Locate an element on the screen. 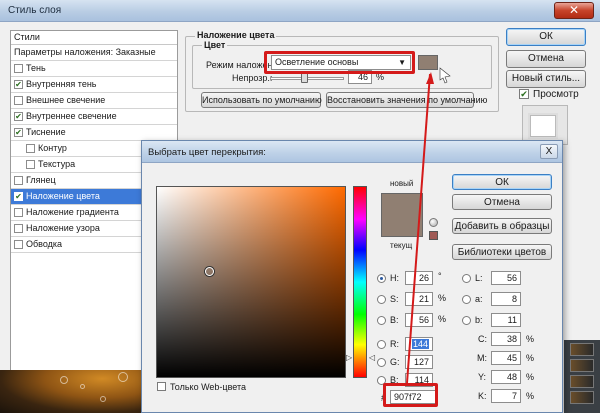 This screenshot has width=600, height=413. r-label: R: is located at coordinates (394, 344).